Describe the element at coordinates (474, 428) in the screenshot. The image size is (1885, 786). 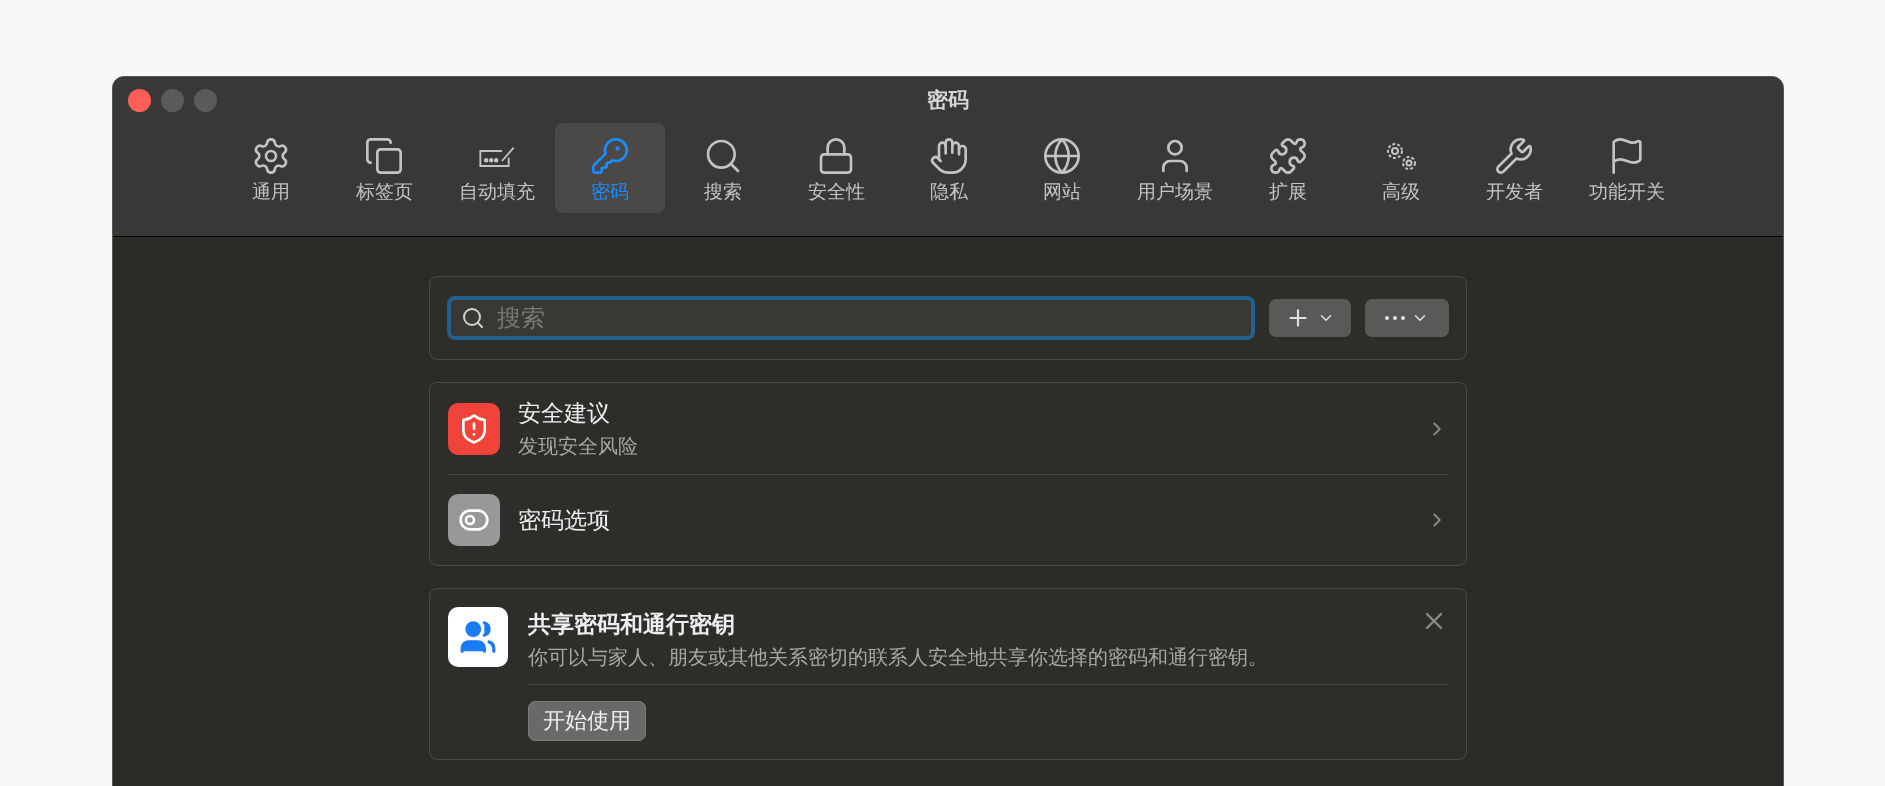
I see `shield-warning-icon` at that location.